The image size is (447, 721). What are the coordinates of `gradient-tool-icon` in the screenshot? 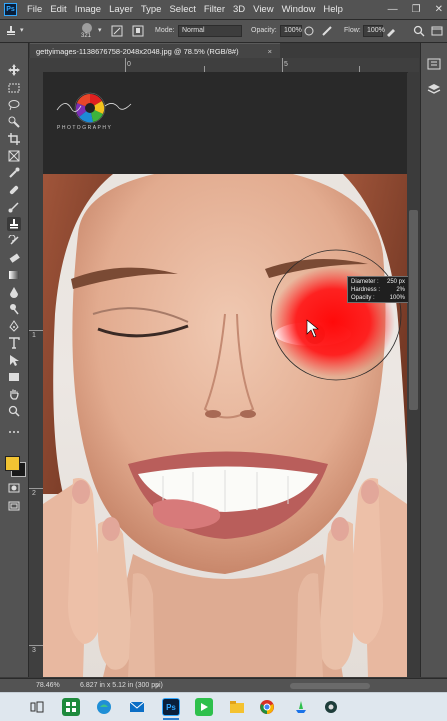 It's located at (14, 275).